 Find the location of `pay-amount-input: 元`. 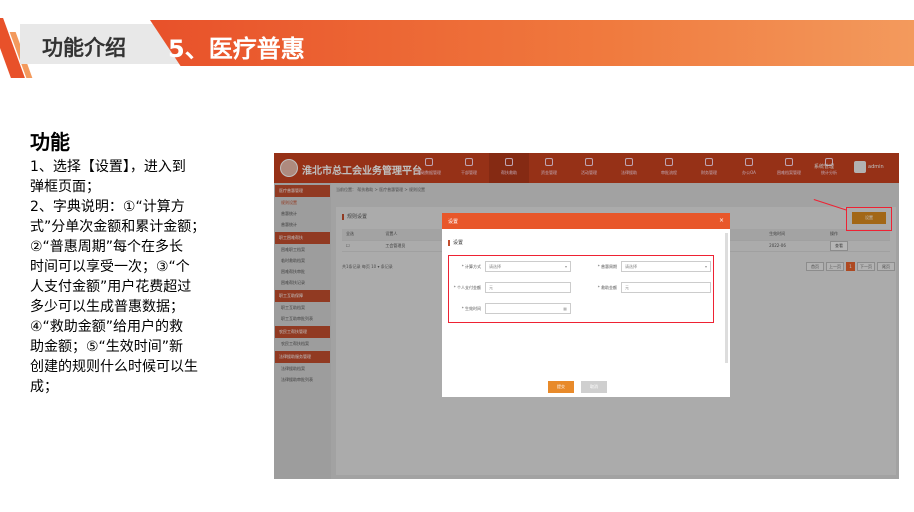

pay-amount-input: 元 is located at coordinates (528, 287).